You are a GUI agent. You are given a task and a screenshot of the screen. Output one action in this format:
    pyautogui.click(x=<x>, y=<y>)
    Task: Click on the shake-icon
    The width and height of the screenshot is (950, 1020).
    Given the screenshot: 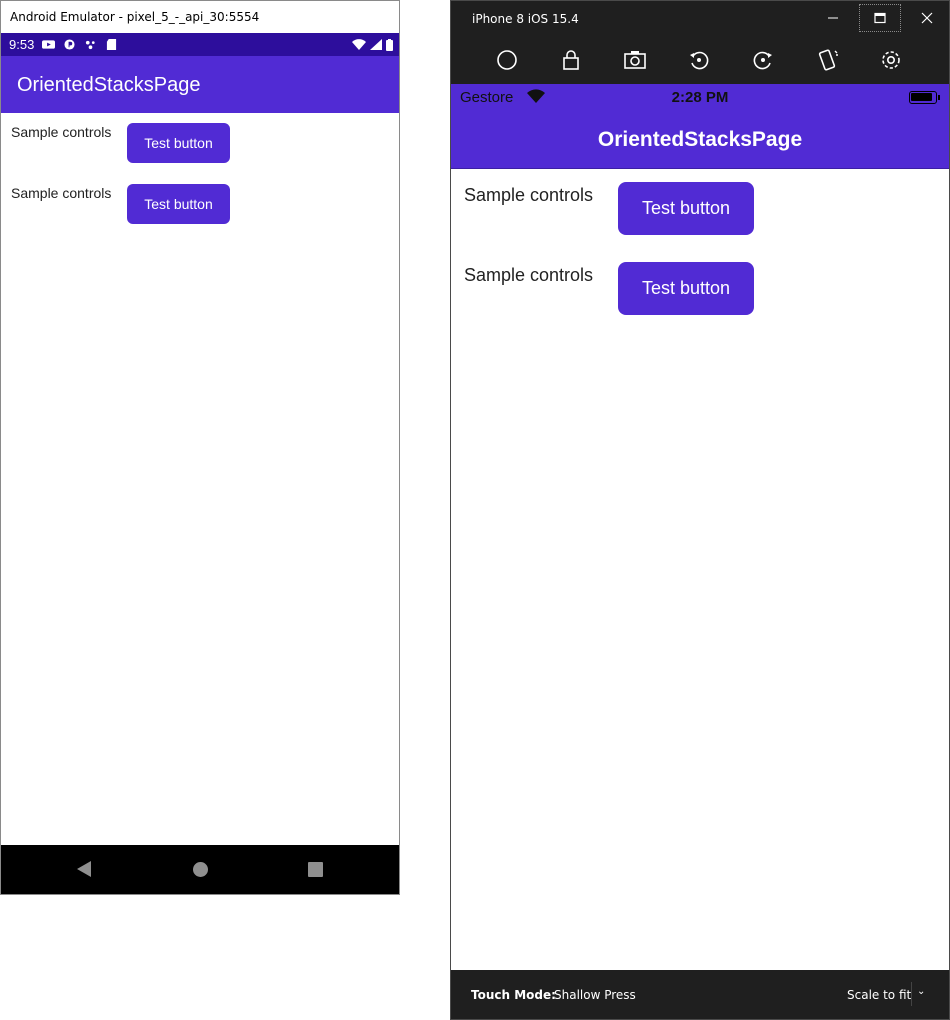 What is the action you would take?
    pyautogui.click(x=827, y=60)
    